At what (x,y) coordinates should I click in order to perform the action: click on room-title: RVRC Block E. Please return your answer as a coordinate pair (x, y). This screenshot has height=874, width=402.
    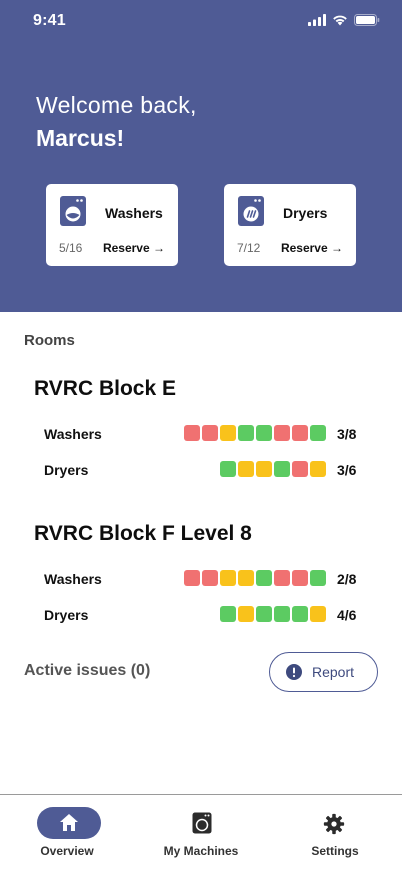
    Looking at the image, I should click on (105, 389).